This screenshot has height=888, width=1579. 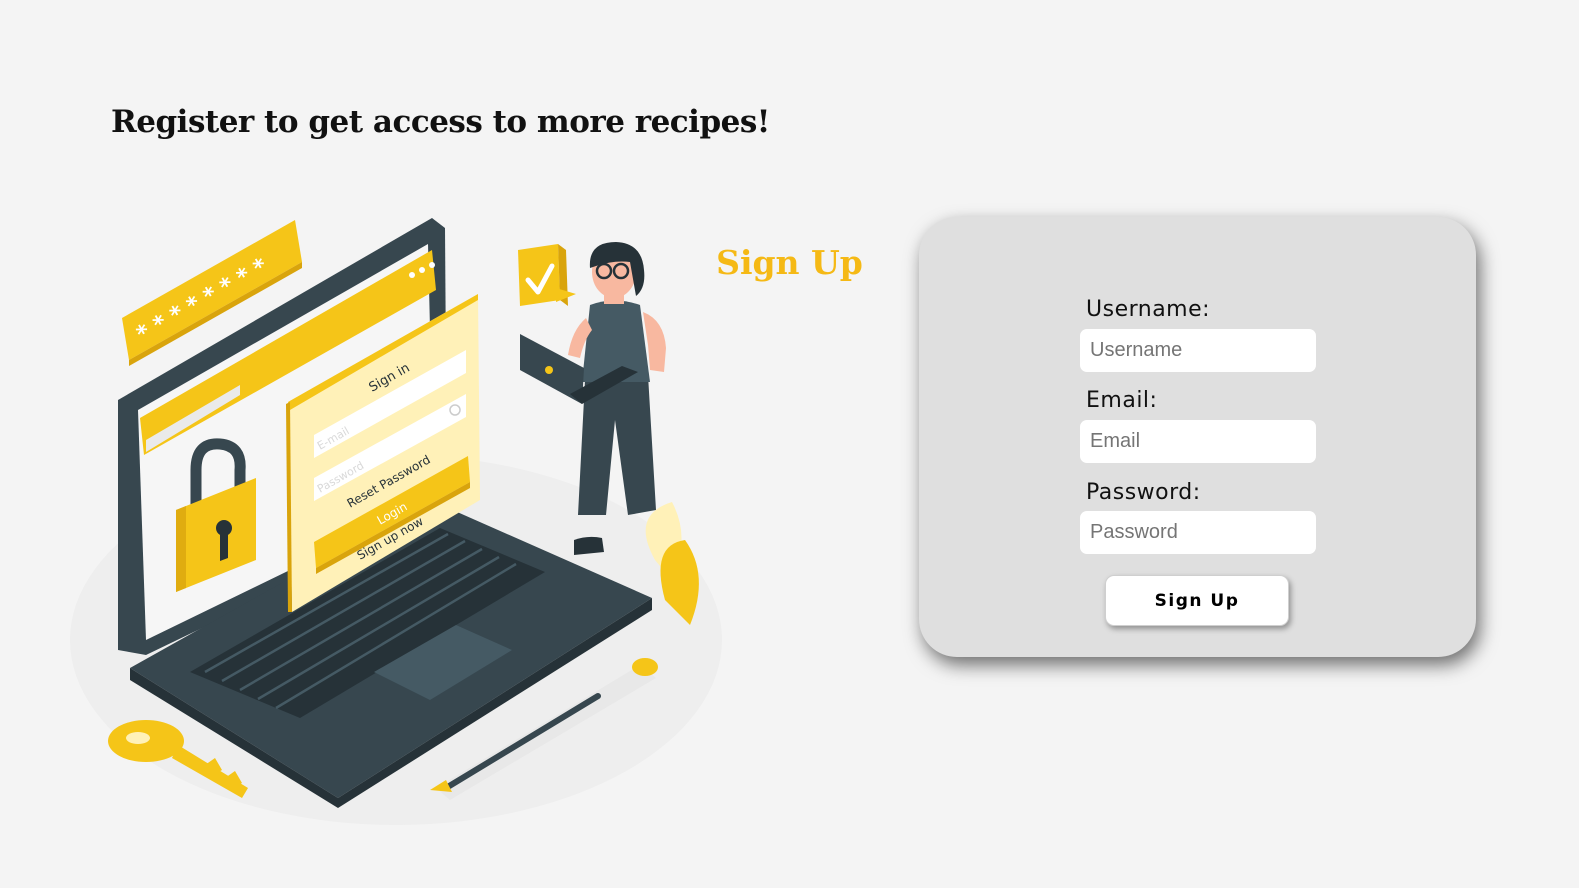 What do you see at coordinates (1198, 441) in the screenshot?
I see `email-input` at bounding box center [1198, 441].